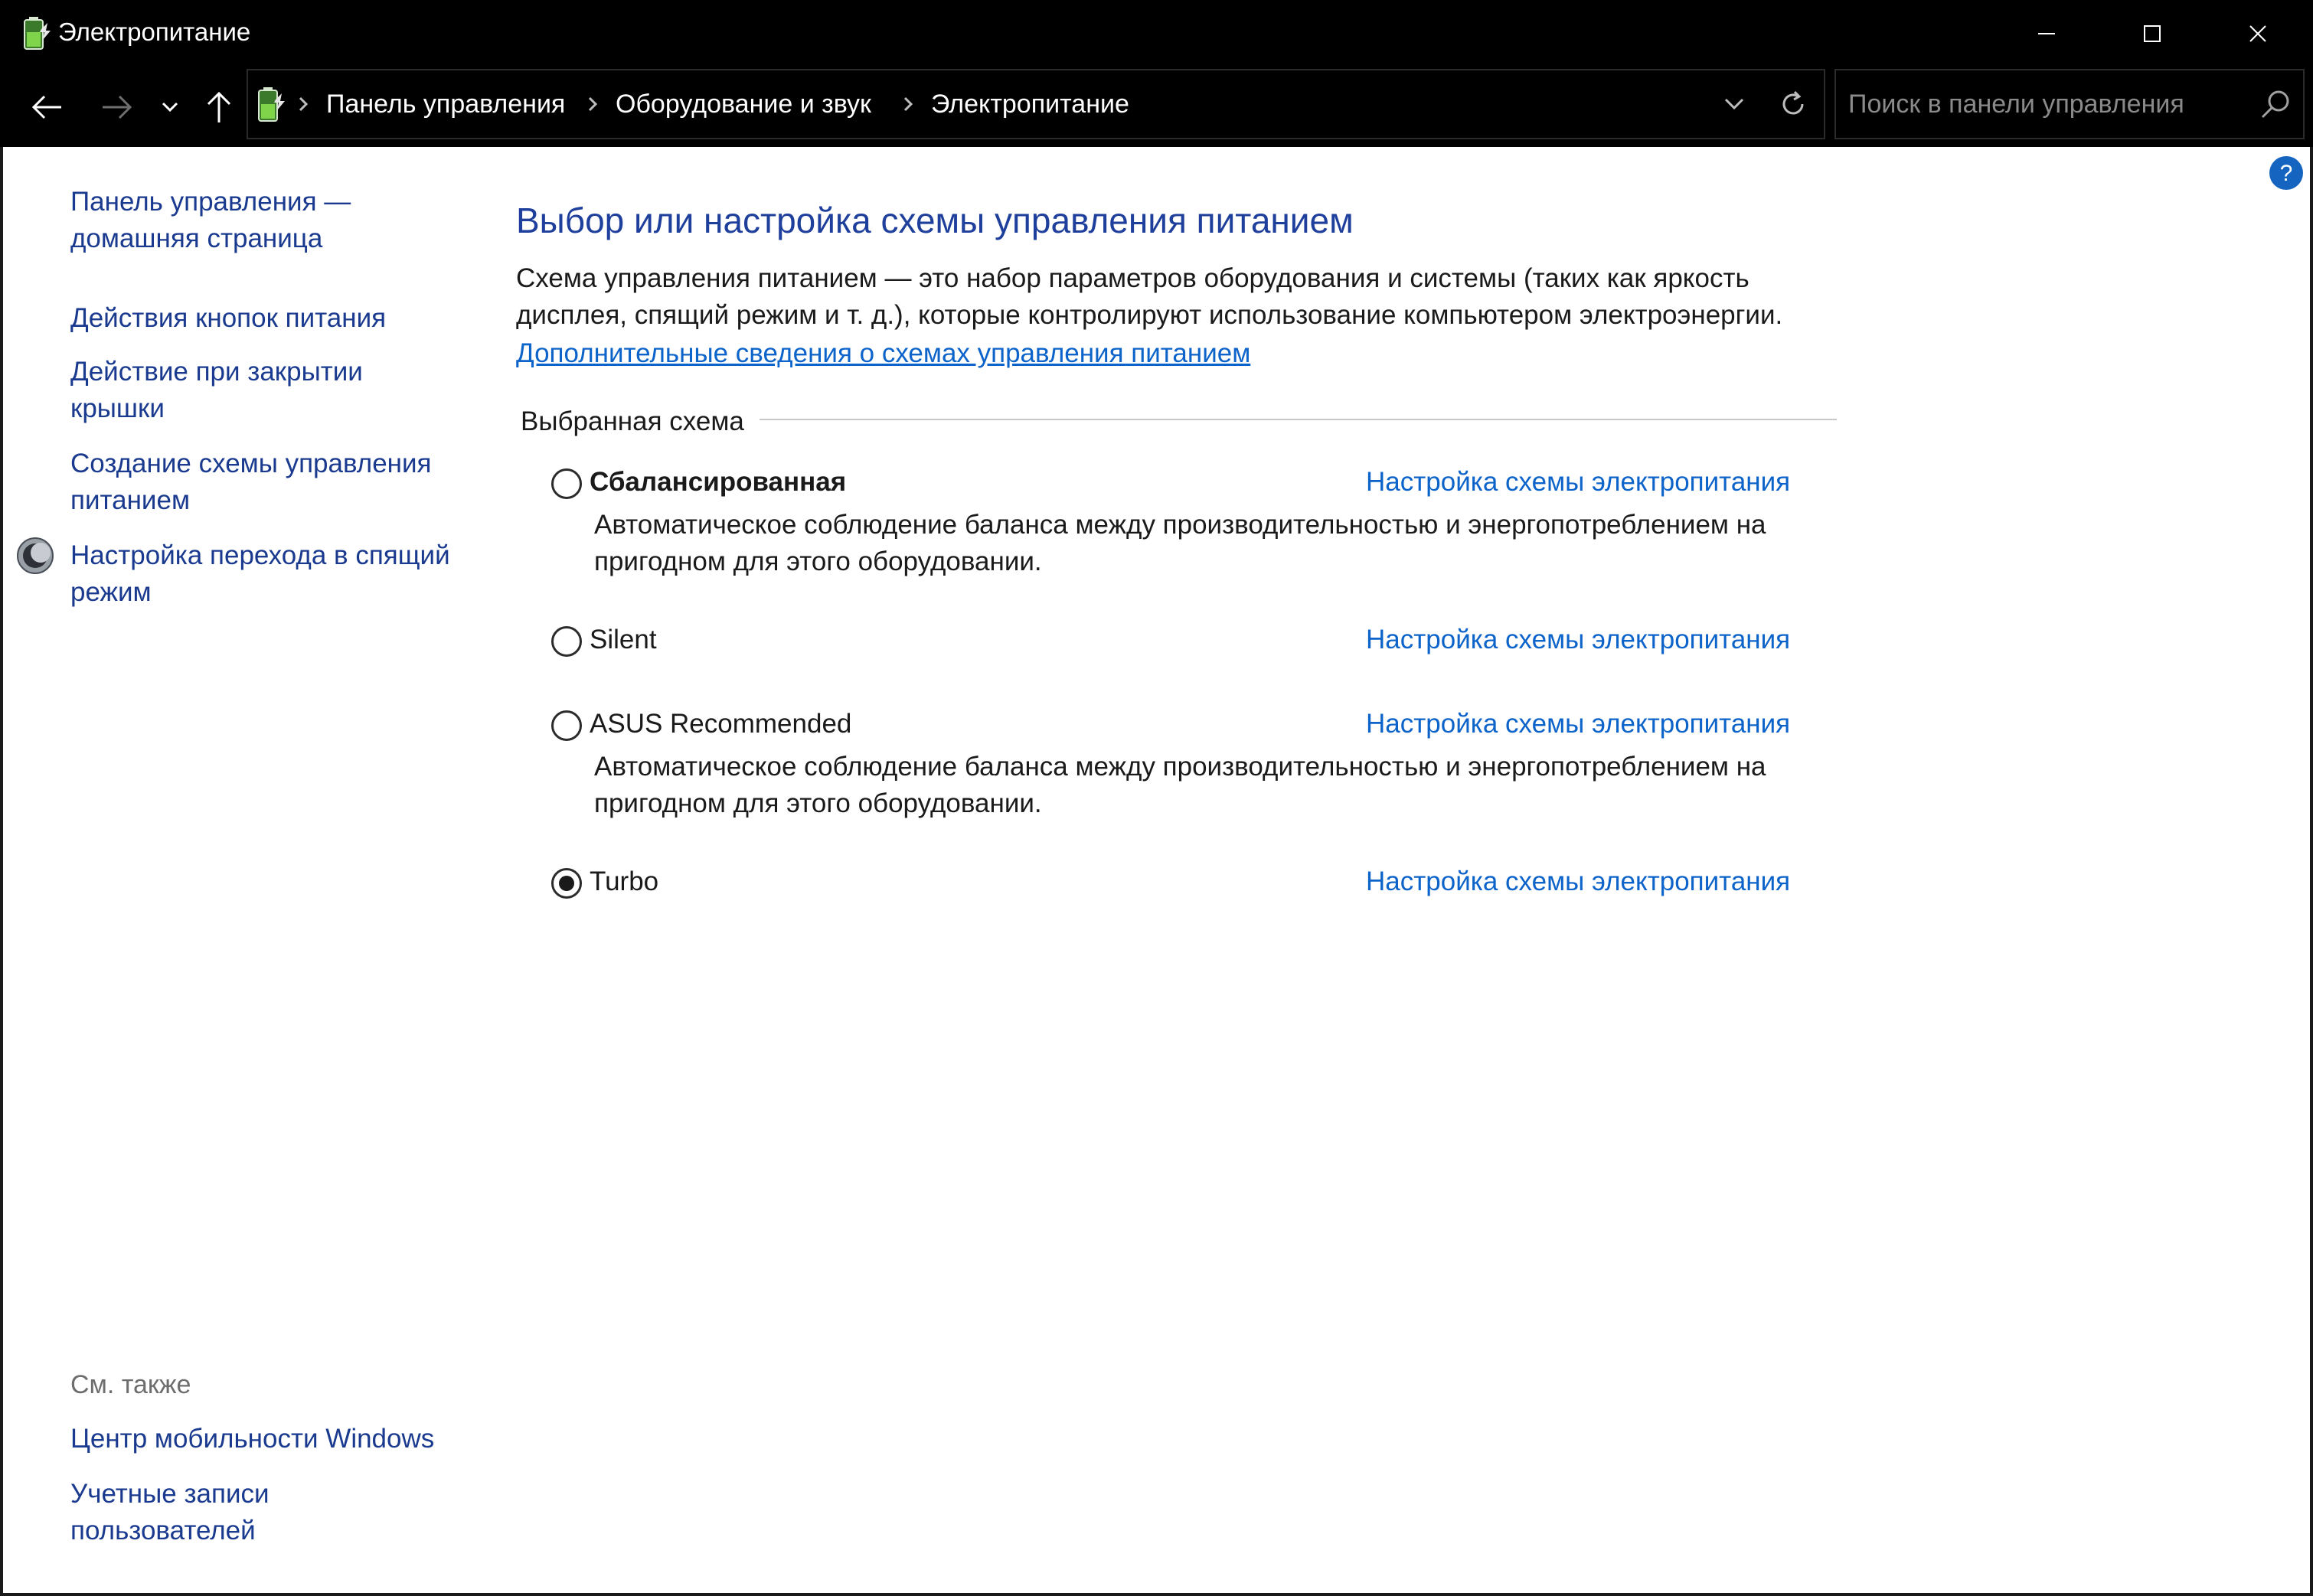 This screenshot has height=1596, width=2313. I want to click on forward-button, so click(116, 107).